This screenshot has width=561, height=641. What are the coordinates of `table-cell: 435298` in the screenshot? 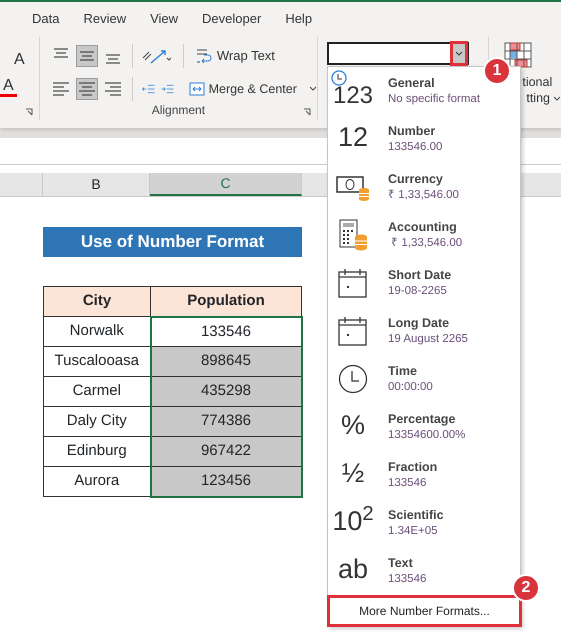 It's located at (226, 391).